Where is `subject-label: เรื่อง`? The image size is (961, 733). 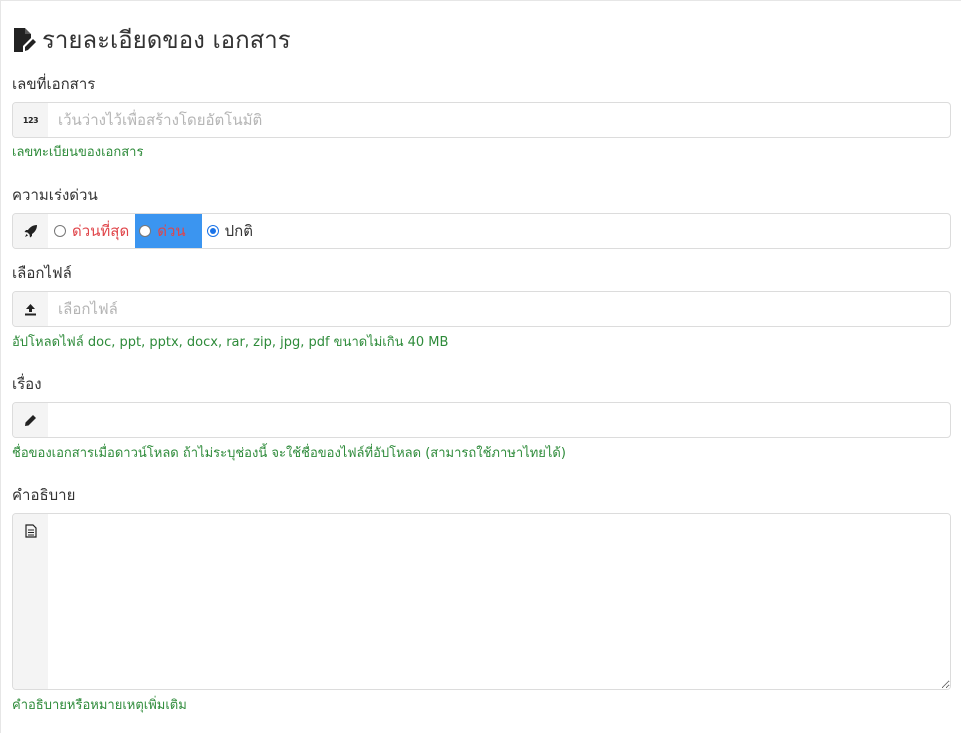
subject-label: เรื่อง is located at coordinates (27, 384).